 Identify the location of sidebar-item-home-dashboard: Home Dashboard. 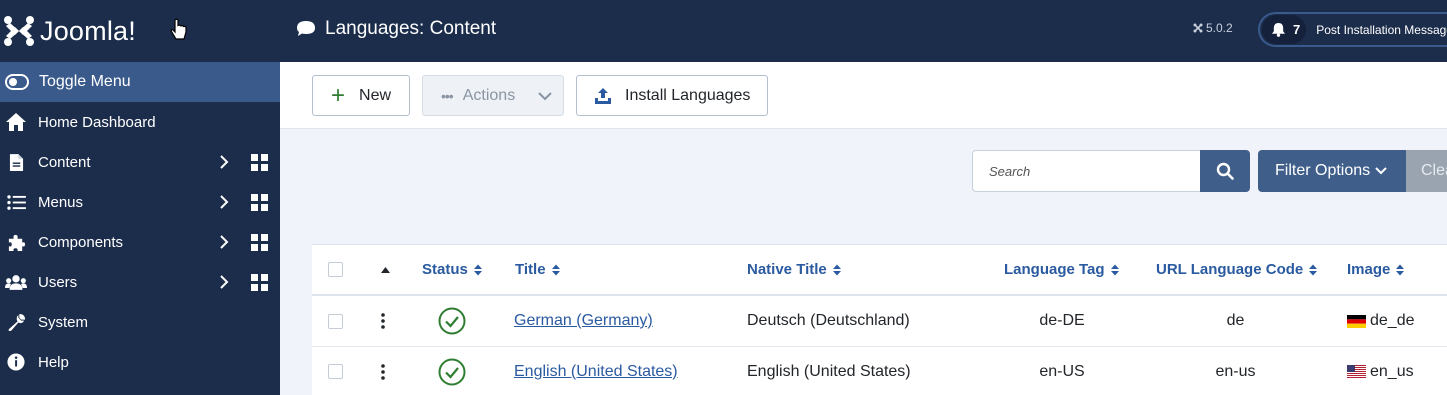
(140, 122).